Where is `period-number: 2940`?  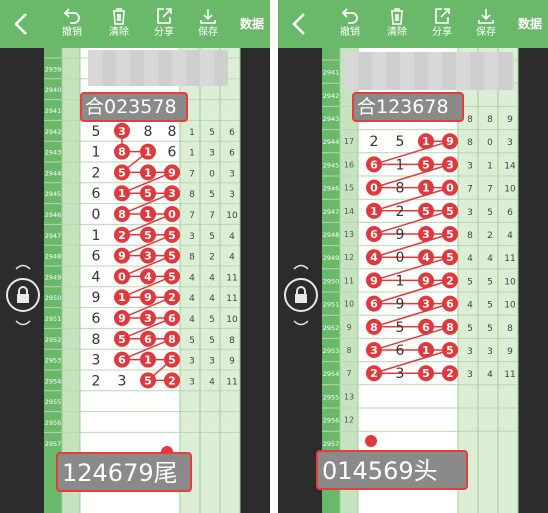
period-number: 2940 is located at coordinates (53, 90).